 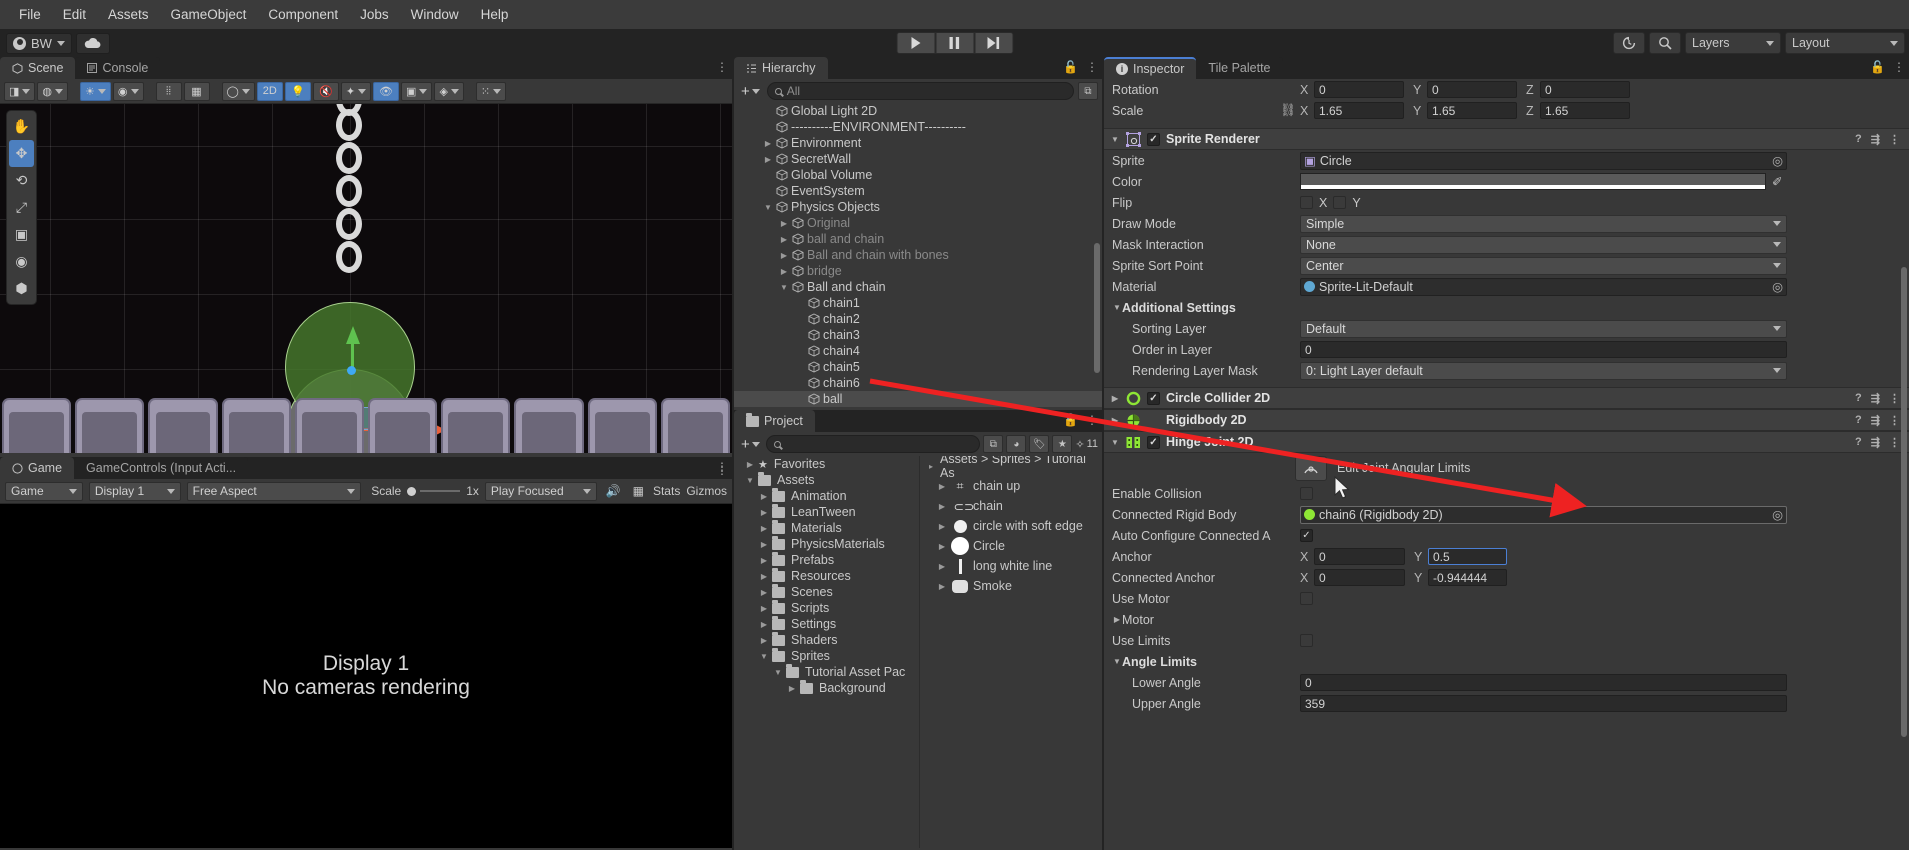 What do you see at coordinates (826, 511) in the screenshot?
I see `project-tree-item: ▶ LeanTween` at bounding box center [826, 511].